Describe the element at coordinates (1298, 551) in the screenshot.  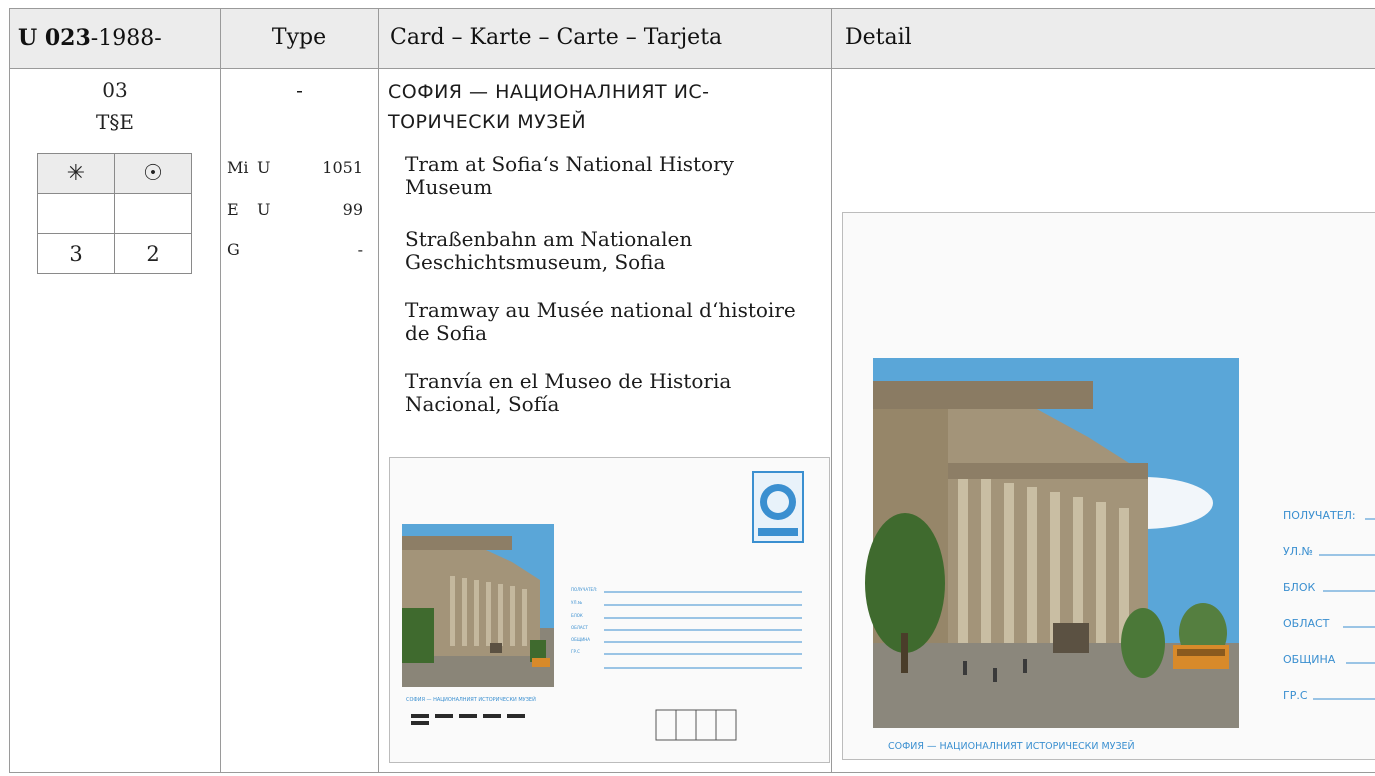
I see `detail-field-label: УЛ.№` at that location.